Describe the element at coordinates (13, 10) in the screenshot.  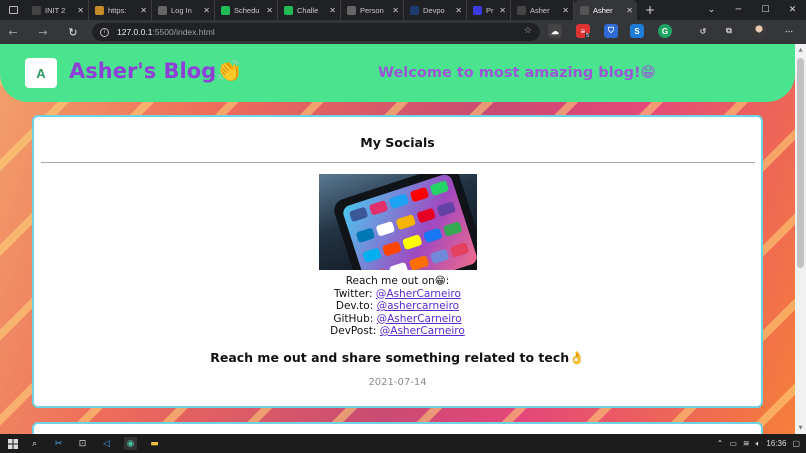
I see `tab-actions-icon` at that location.